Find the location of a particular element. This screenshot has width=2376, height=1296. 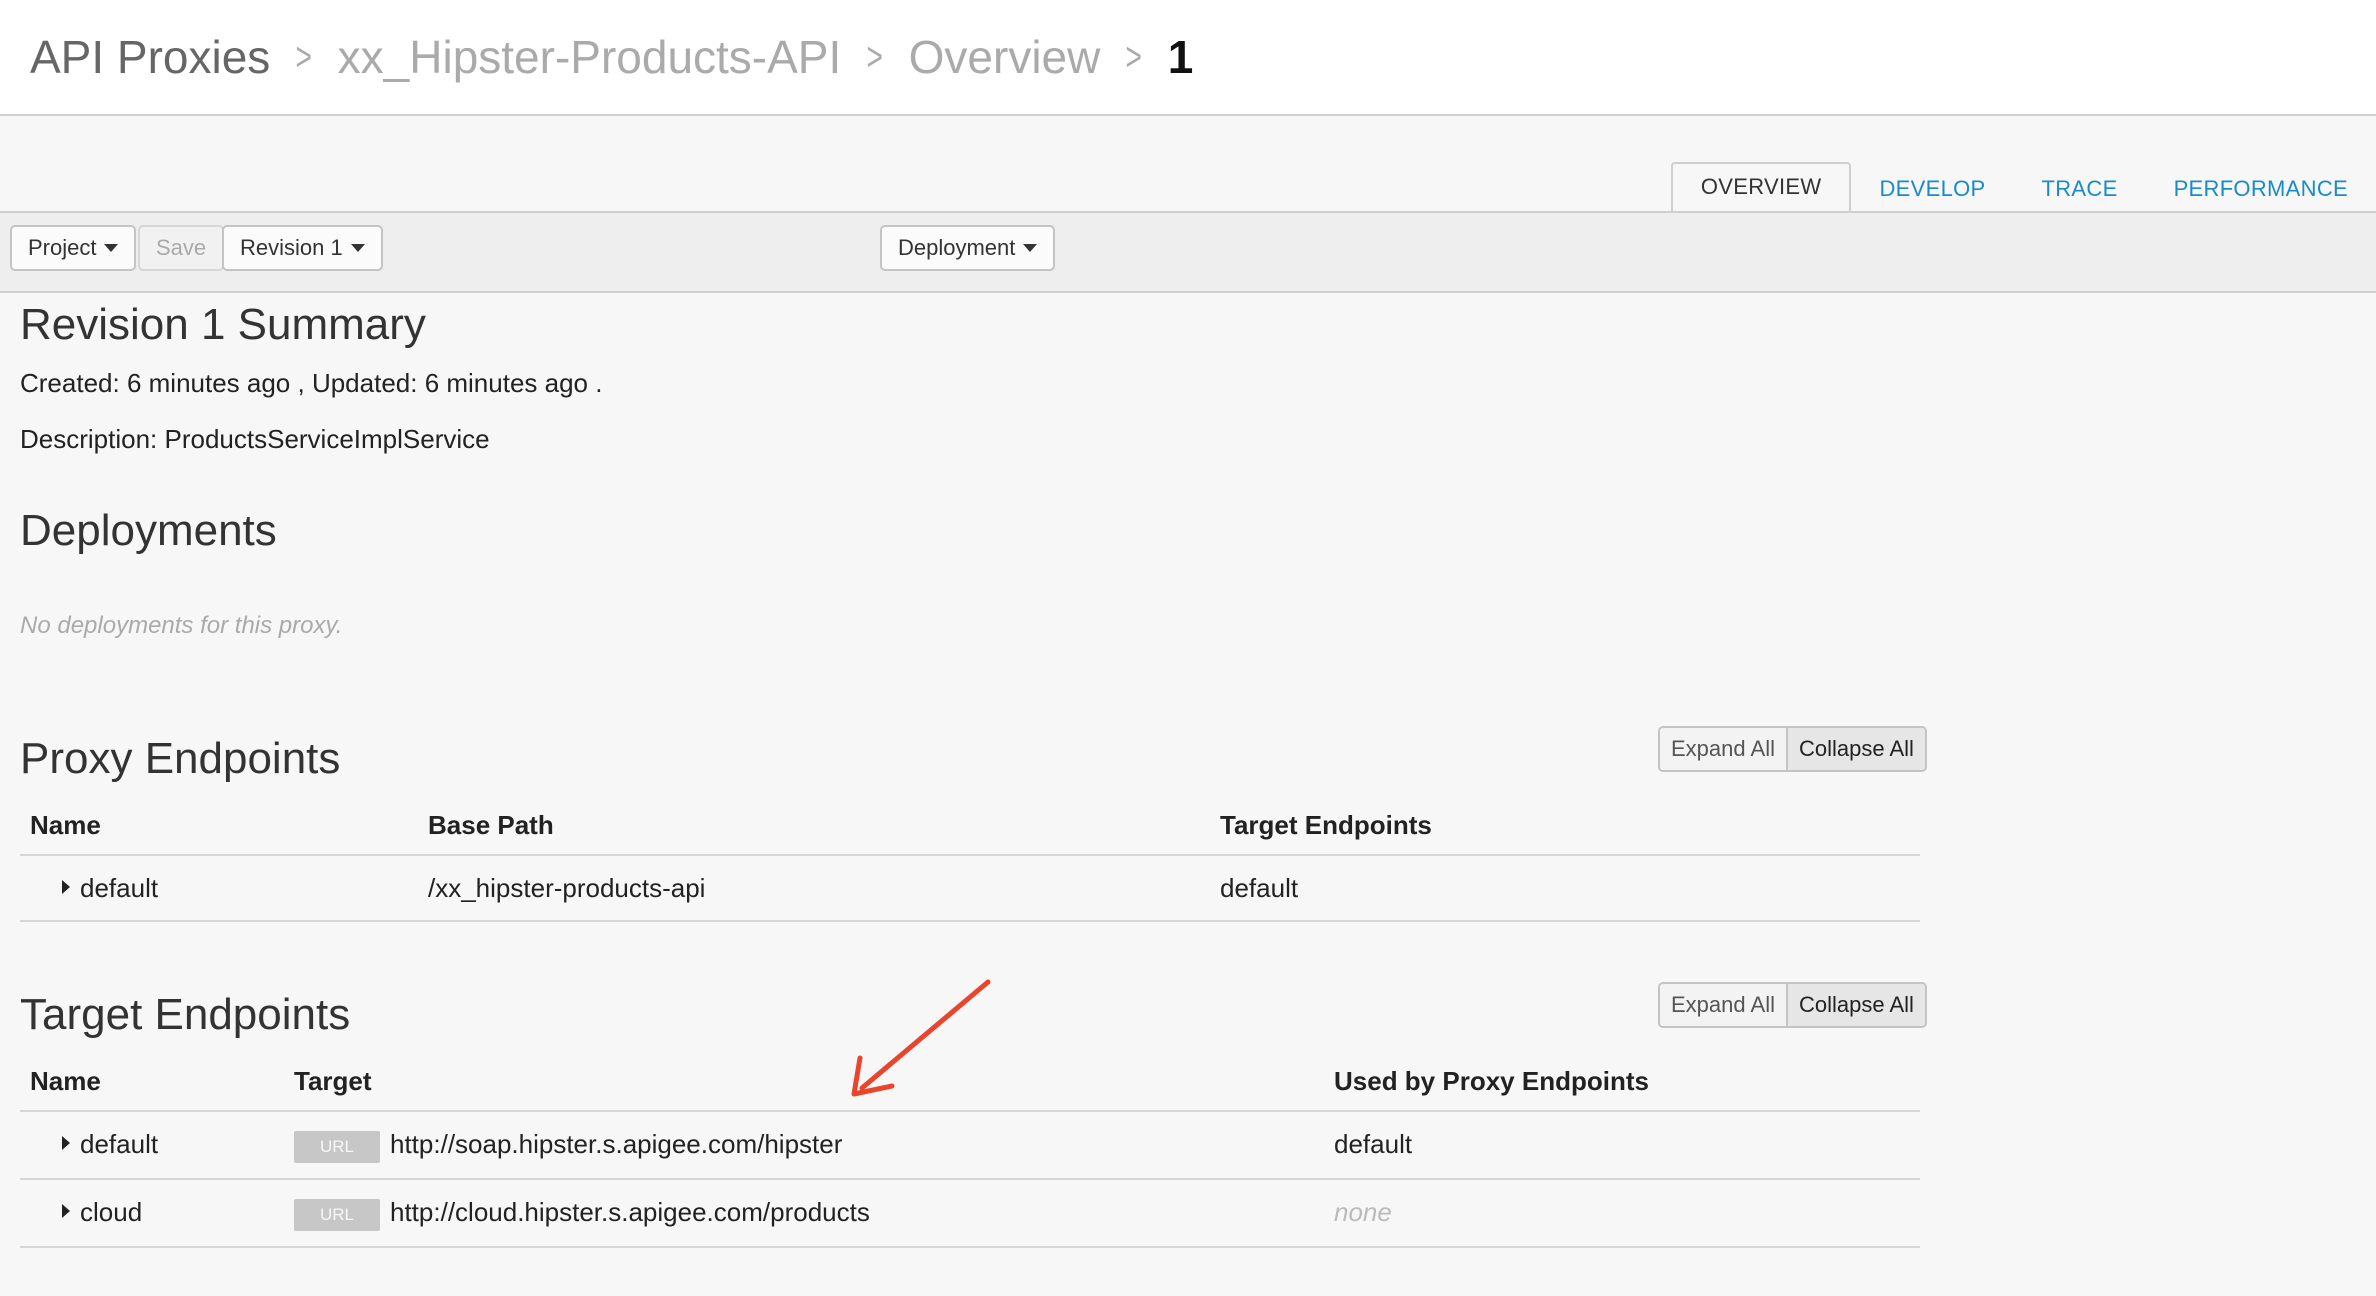

target-url: http://soap.hipster.s.apigee.com/hipster is located at coordinates (616, 1144).